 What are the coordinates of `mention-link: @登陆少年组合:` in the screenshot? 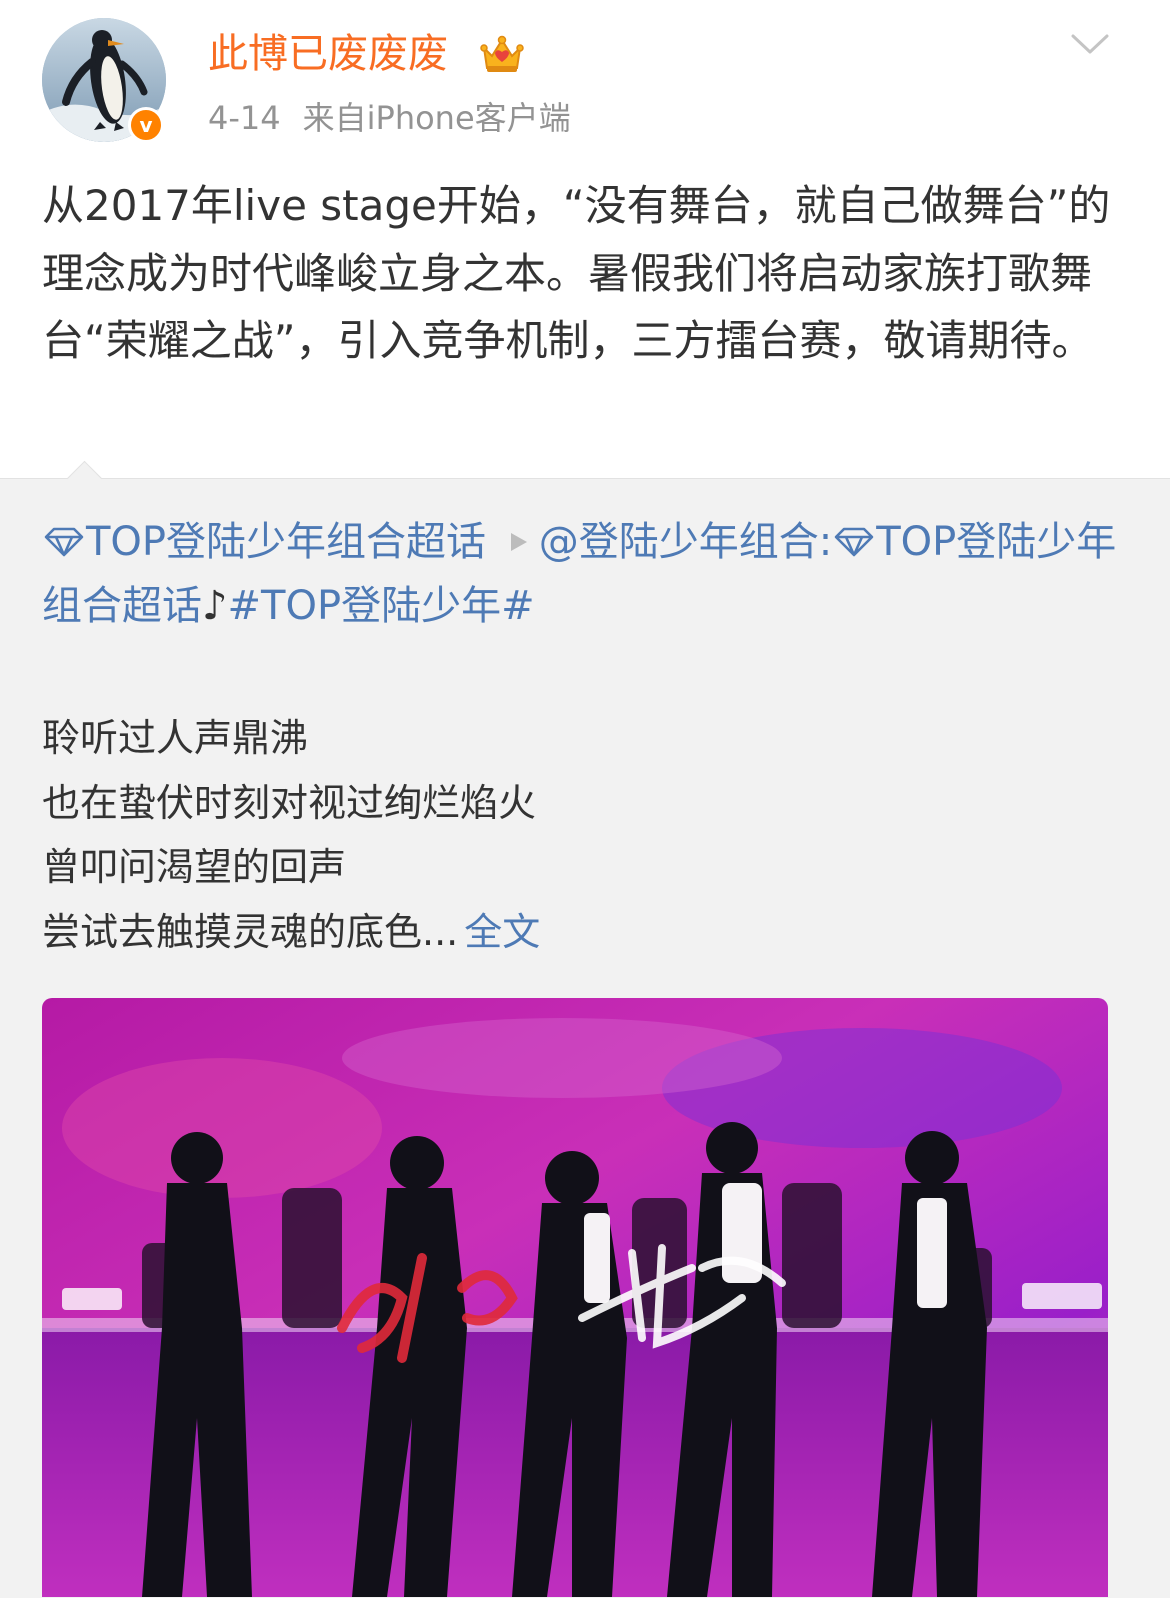 It's located at (685, 542).